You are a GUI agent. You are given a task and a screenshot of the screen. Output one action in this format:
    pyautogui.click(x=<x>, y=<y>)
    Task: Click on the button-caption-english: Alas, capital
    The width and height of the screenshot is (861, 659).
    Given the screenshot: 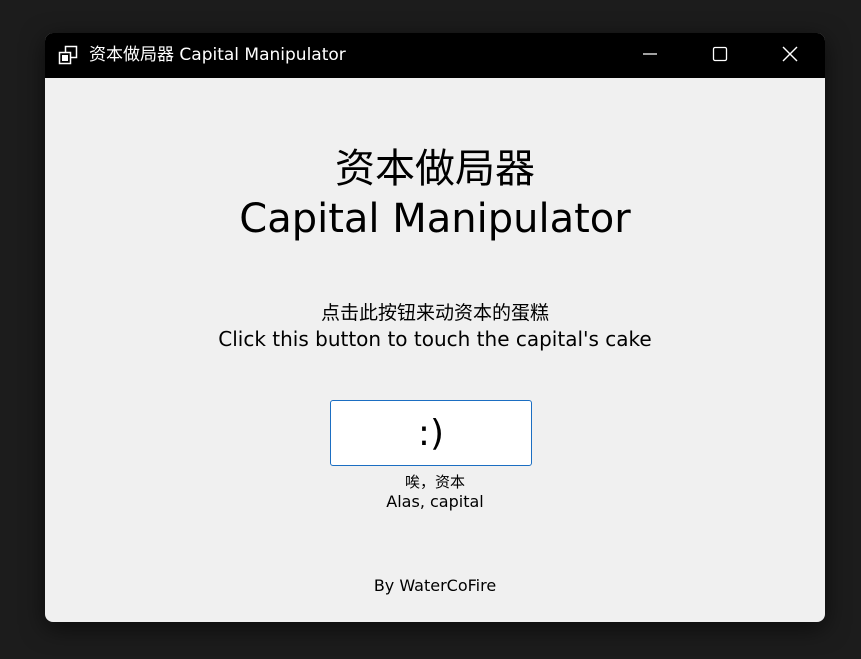 What is the action you would take?
    pyautogui.click(x=435, y=501)
    